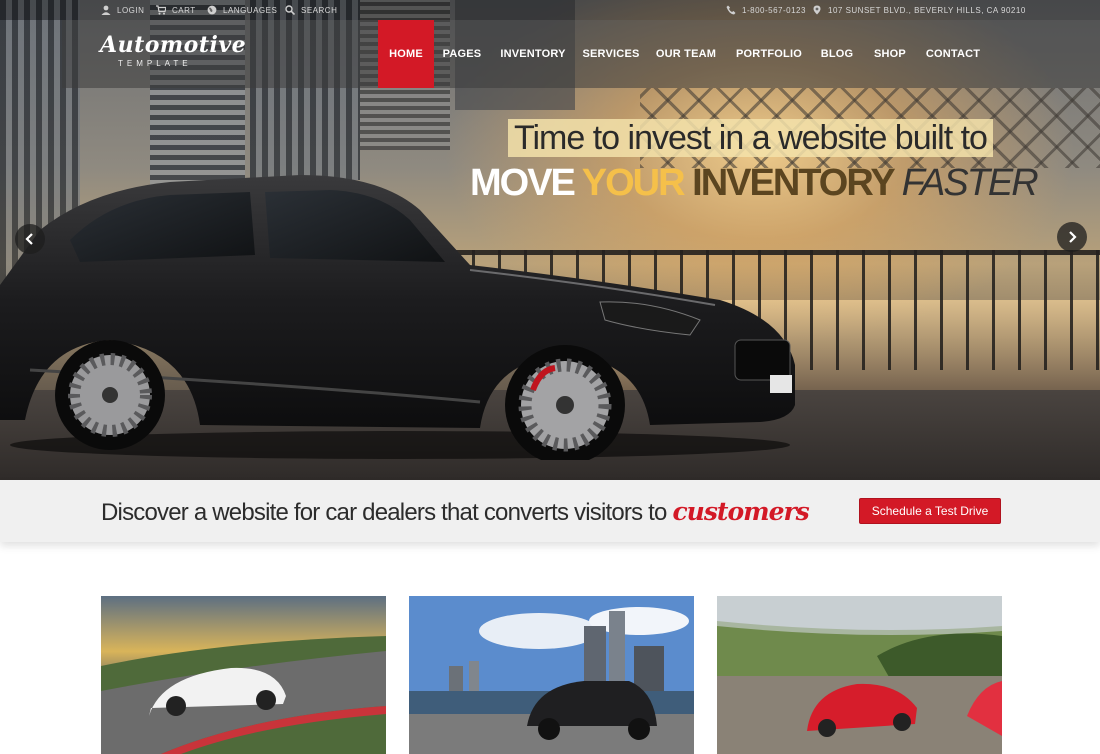  I want to click on nav-shop: SHOP, so click(890, 54).